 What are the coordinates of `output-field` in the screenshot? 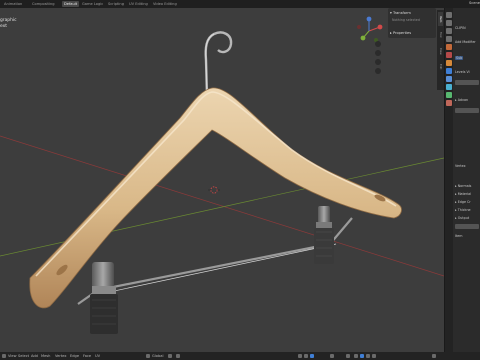 It's located at (467, 226).